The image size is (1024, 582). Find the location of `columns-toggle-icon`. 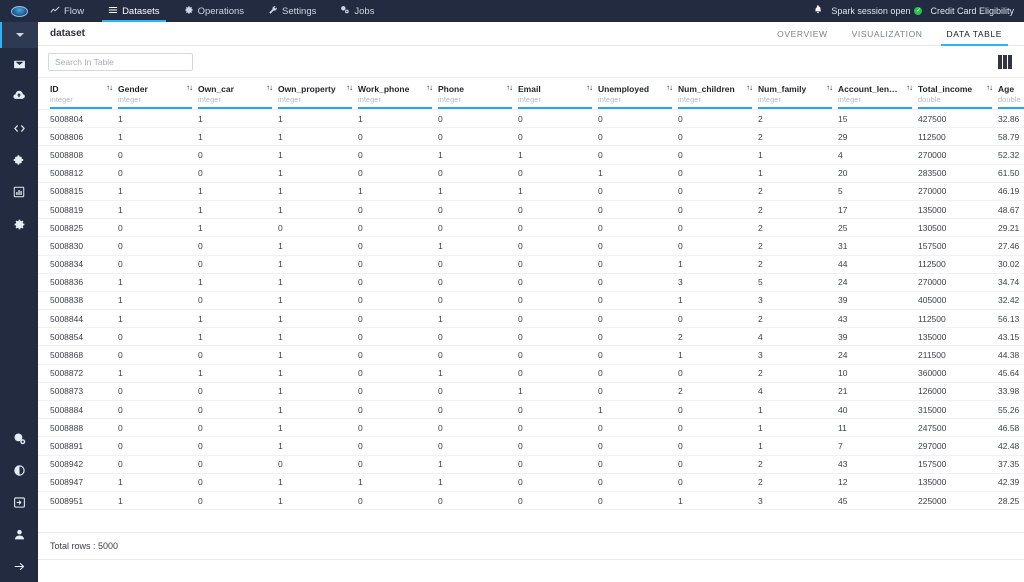

columns-toggle-icon is located at coordinates (1006, 61).